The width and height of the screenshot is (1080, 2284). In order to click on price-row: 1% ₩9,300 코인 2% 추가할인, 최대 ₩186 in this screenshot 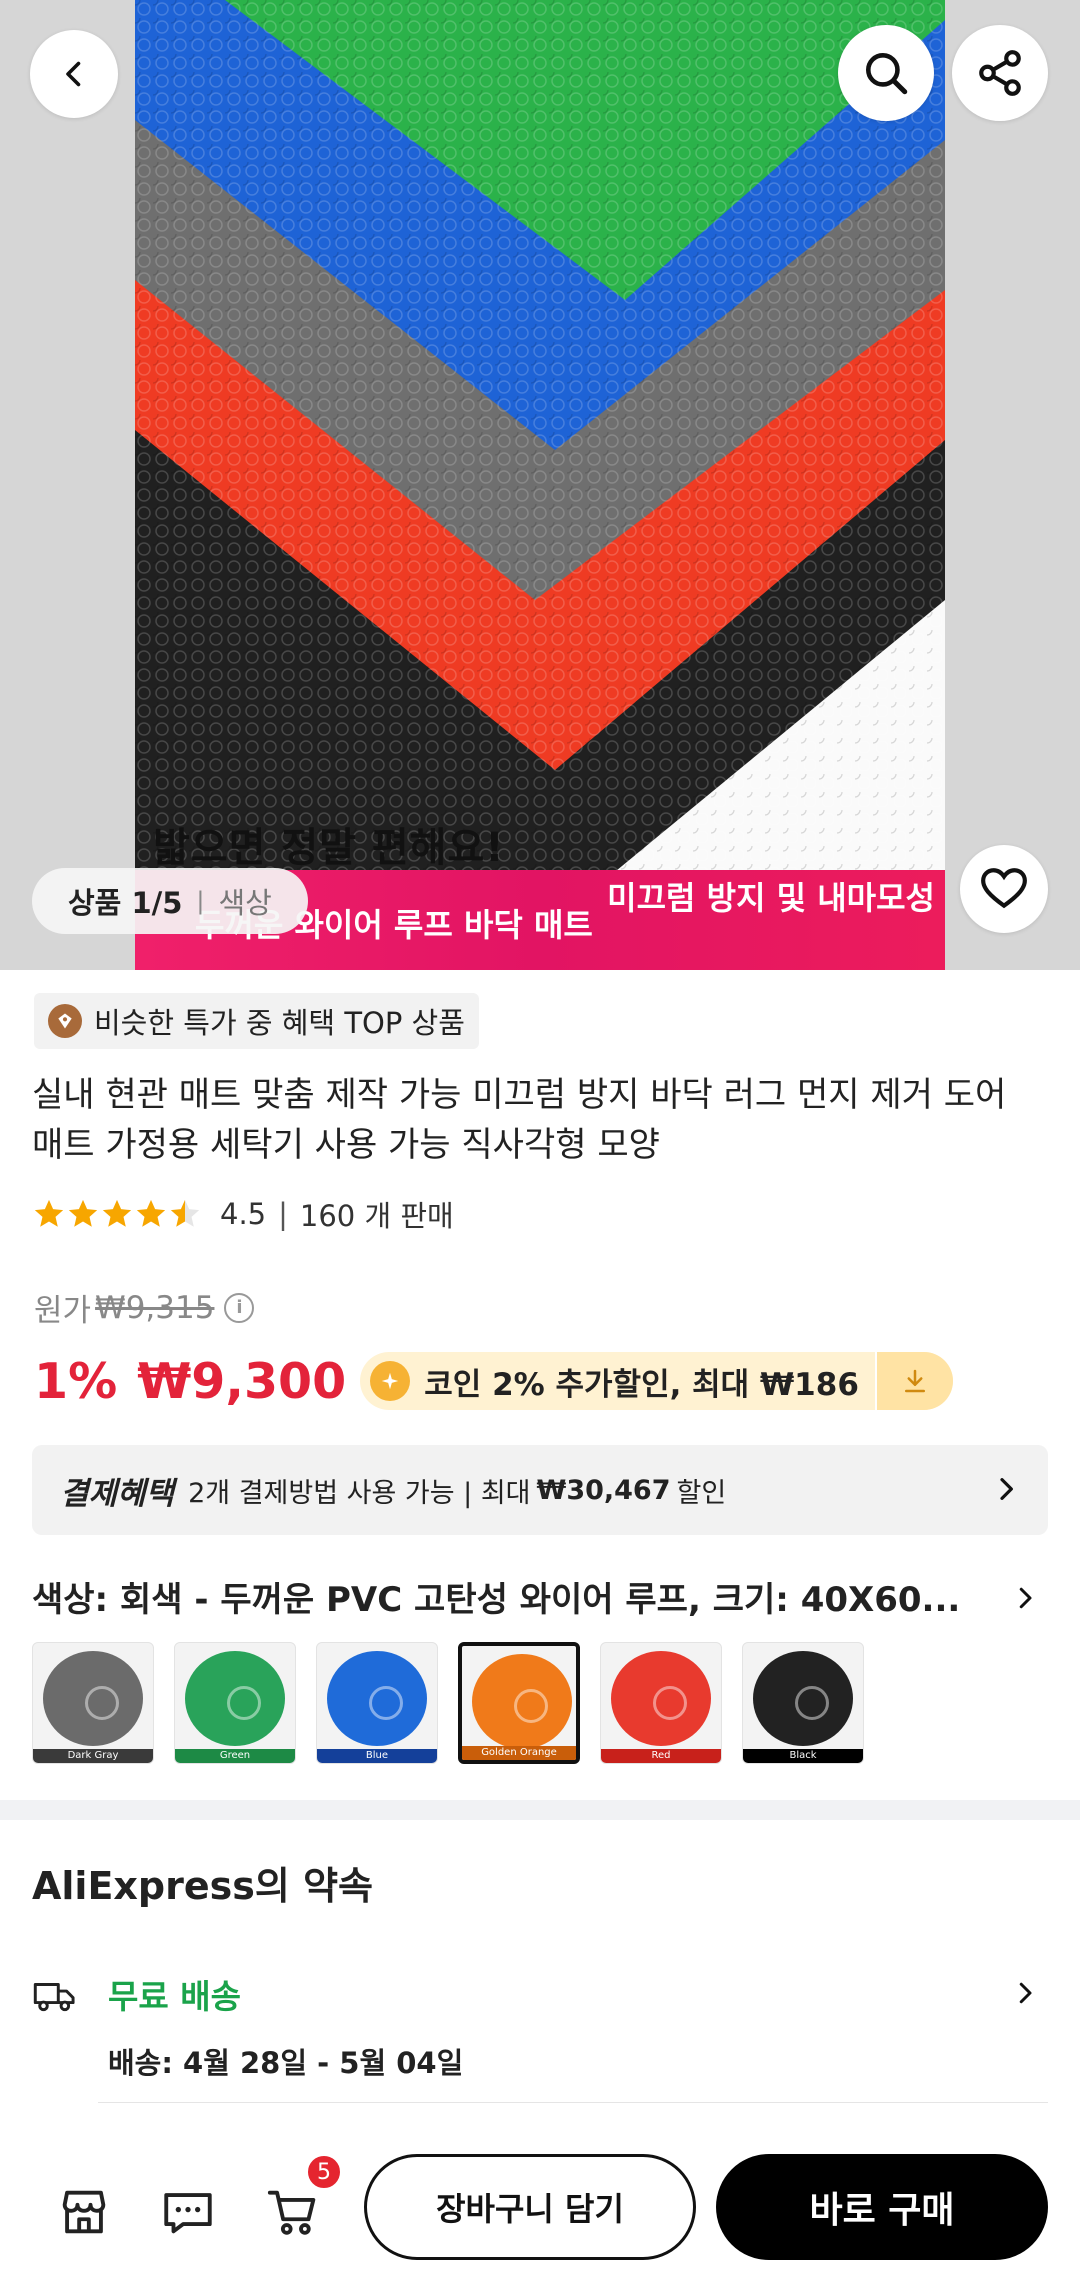, I will do `click(493, 1381)`.